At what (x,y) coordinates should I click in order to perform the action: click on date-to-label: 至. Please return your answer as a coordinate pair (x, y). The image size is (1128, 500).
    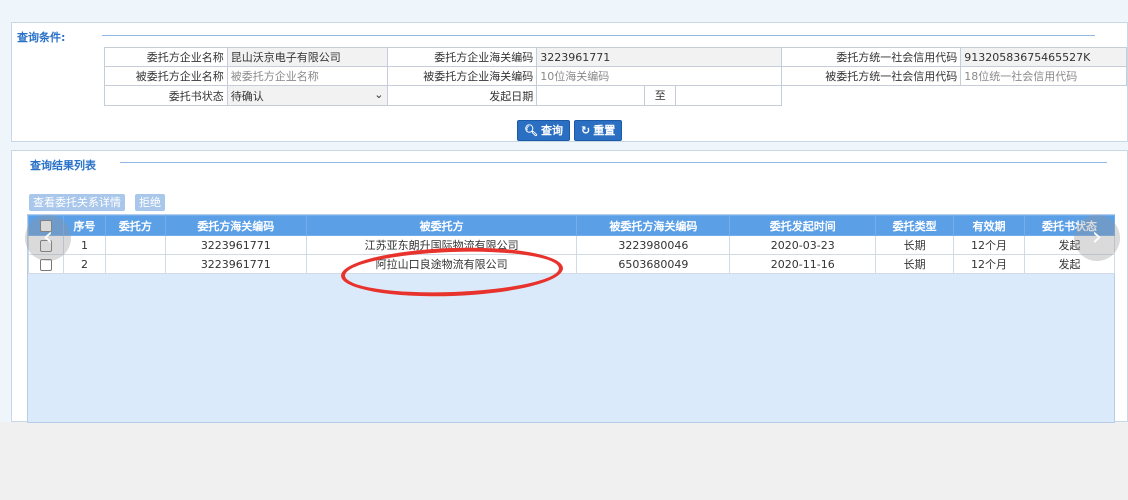
    Looking at the image, I should click on (661, 95).